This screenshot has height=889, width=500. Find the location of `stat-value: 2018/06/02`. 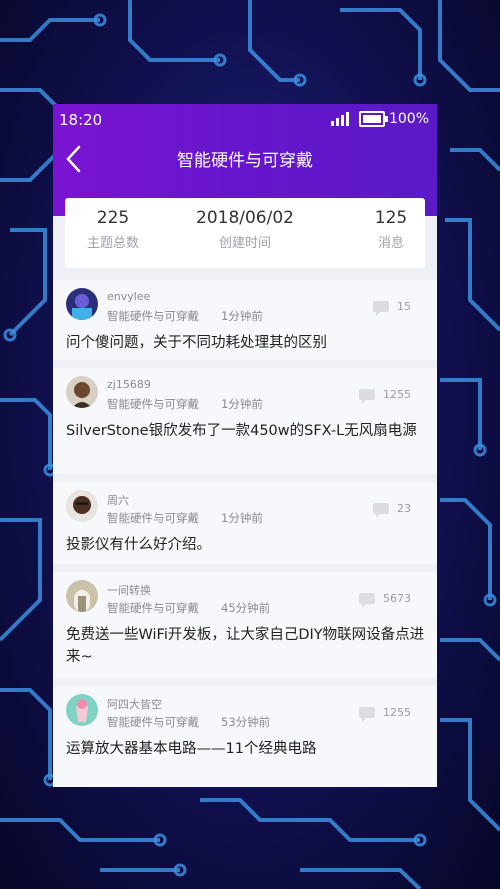

stat-value: 2018/06/02 is located at coordinates (245, 218).